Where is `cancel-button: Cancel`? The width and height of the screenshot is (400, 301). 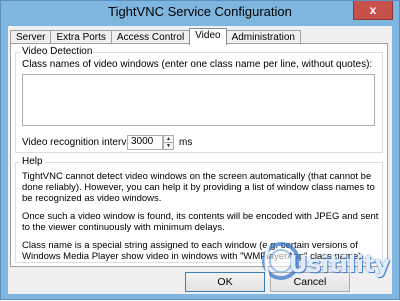
cancel-button: Cancel is located at coordinates (310, 282).